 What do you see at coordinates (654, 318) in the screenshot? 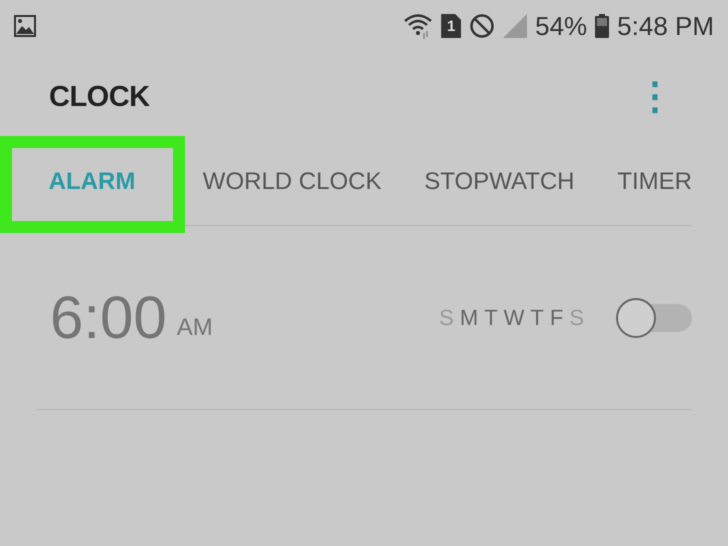
I see `alarm-switch` at bounding box center [654, 318].